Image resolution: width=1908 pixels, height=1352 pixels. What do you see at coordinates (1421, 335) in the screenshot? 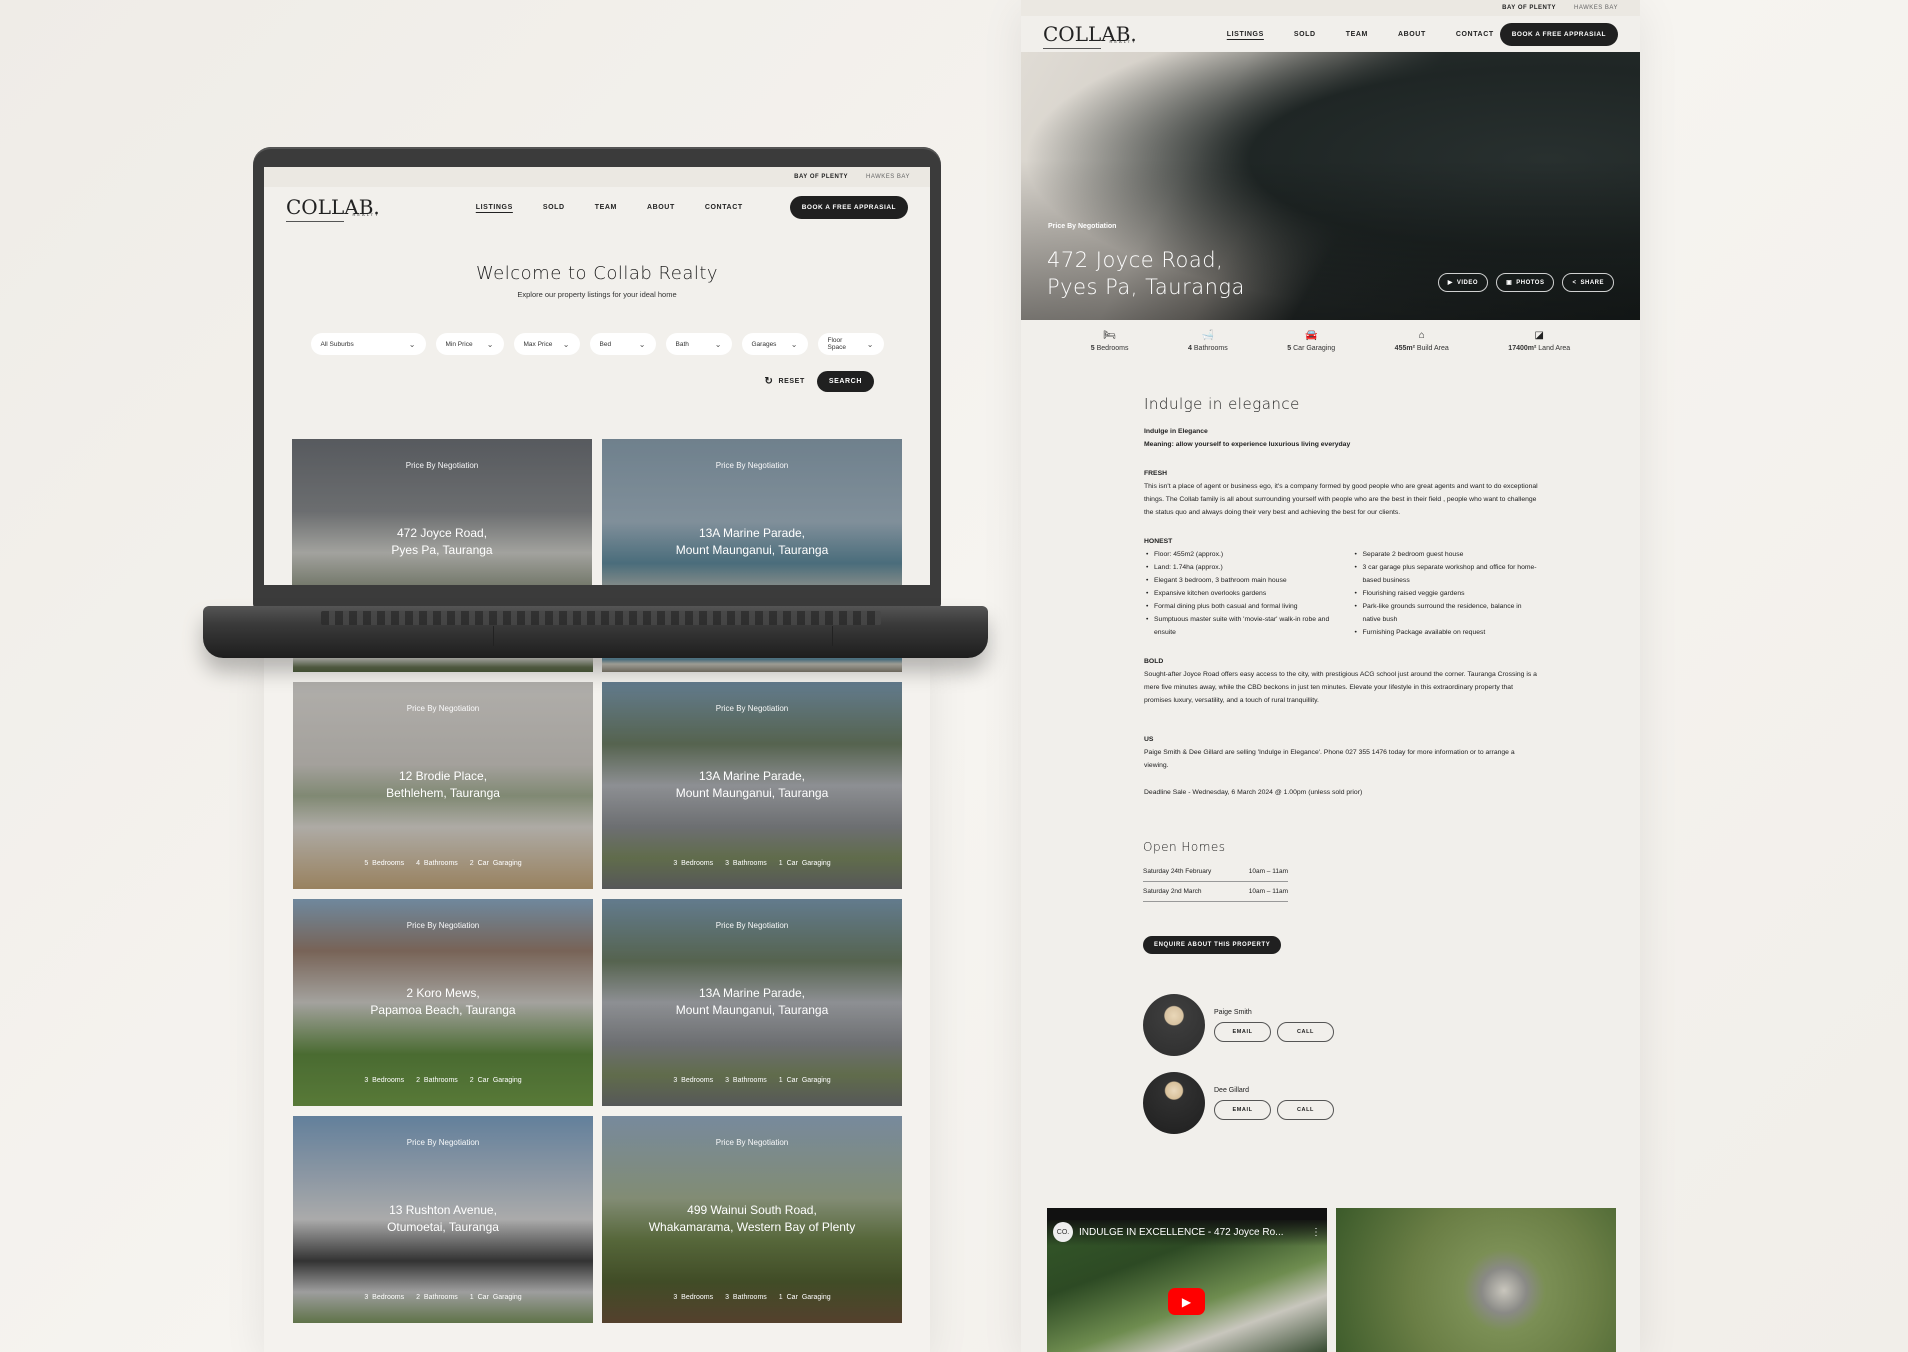
I see `house-icon: ⌂` at bounding box center [1421, 335].